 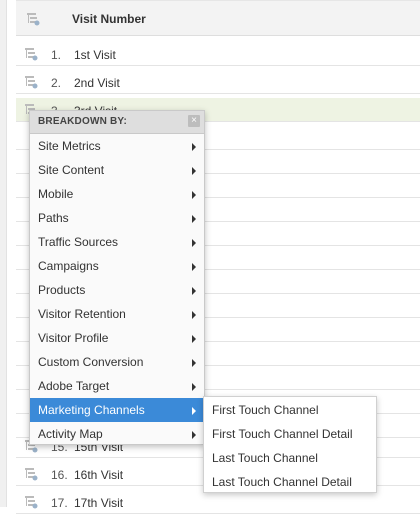 I want to click on submenu-item-last-touch-channel: Last Touch Channel, so click(x=290, y=458).